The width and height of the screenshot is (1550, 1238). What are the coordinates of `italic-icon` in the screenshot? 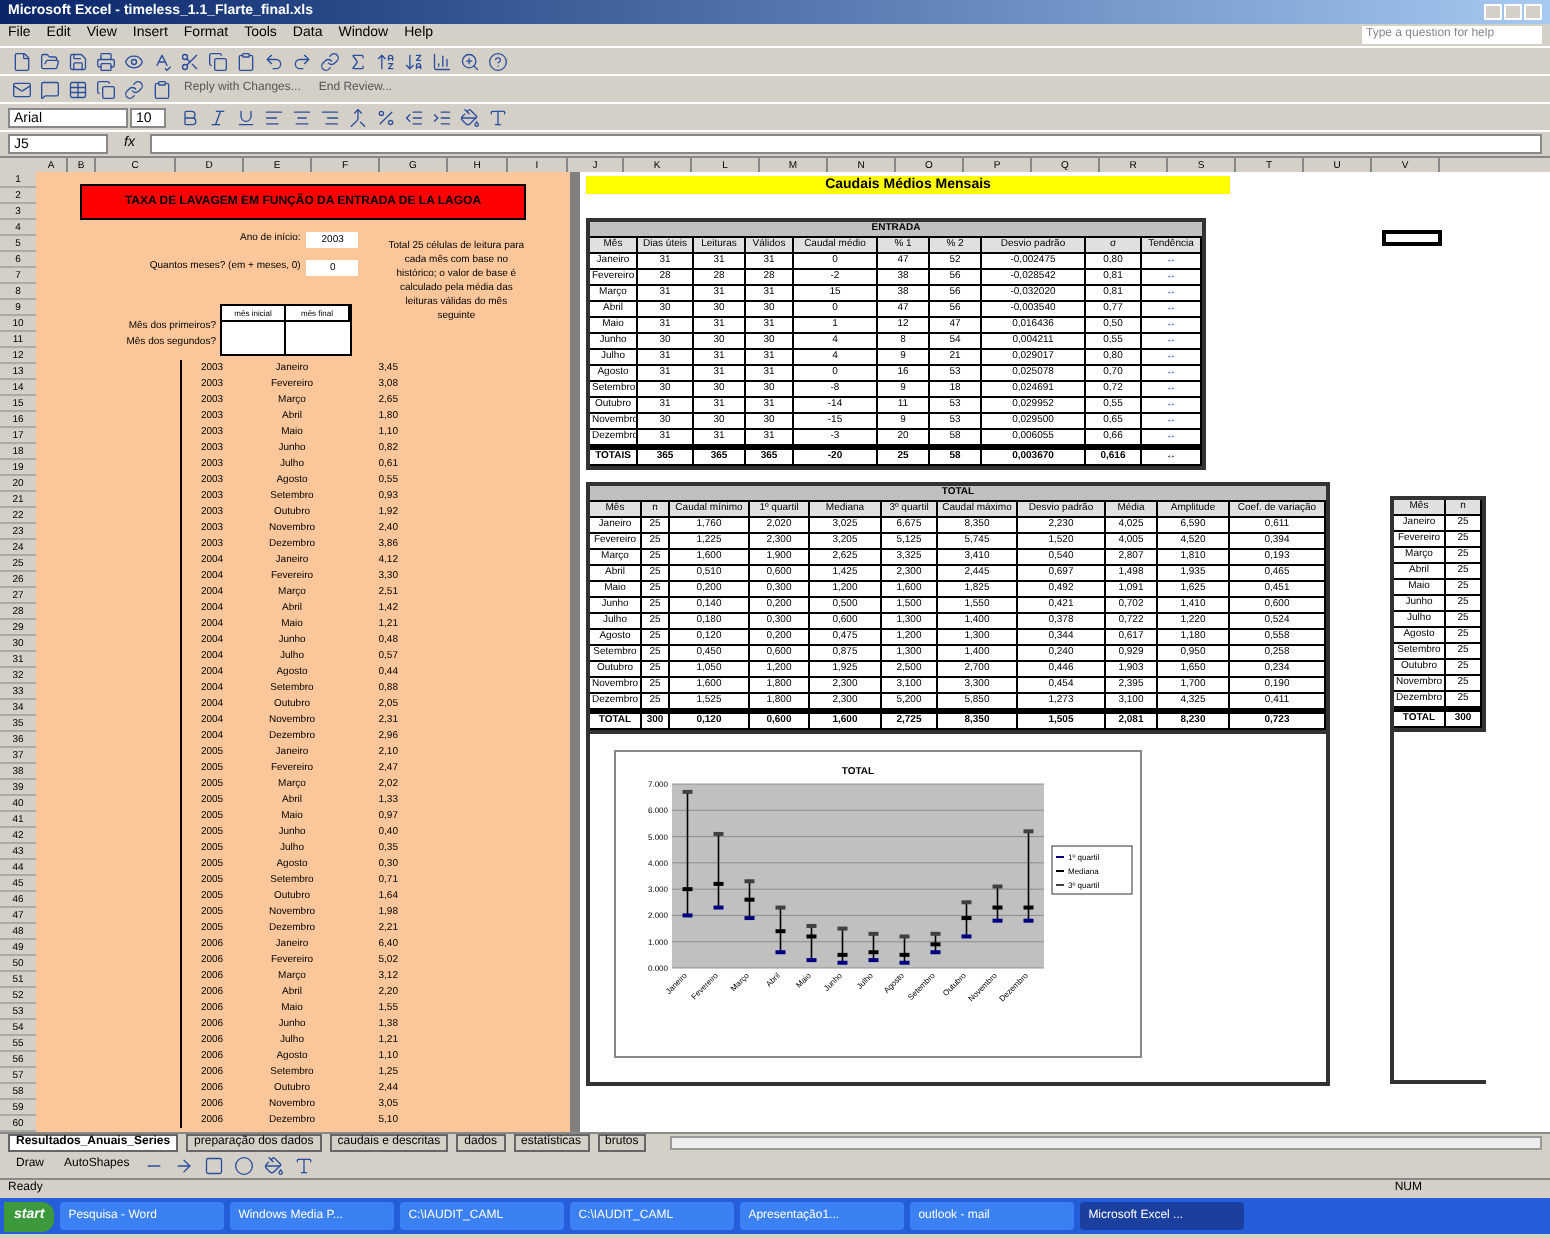 It's located at (217, 117).